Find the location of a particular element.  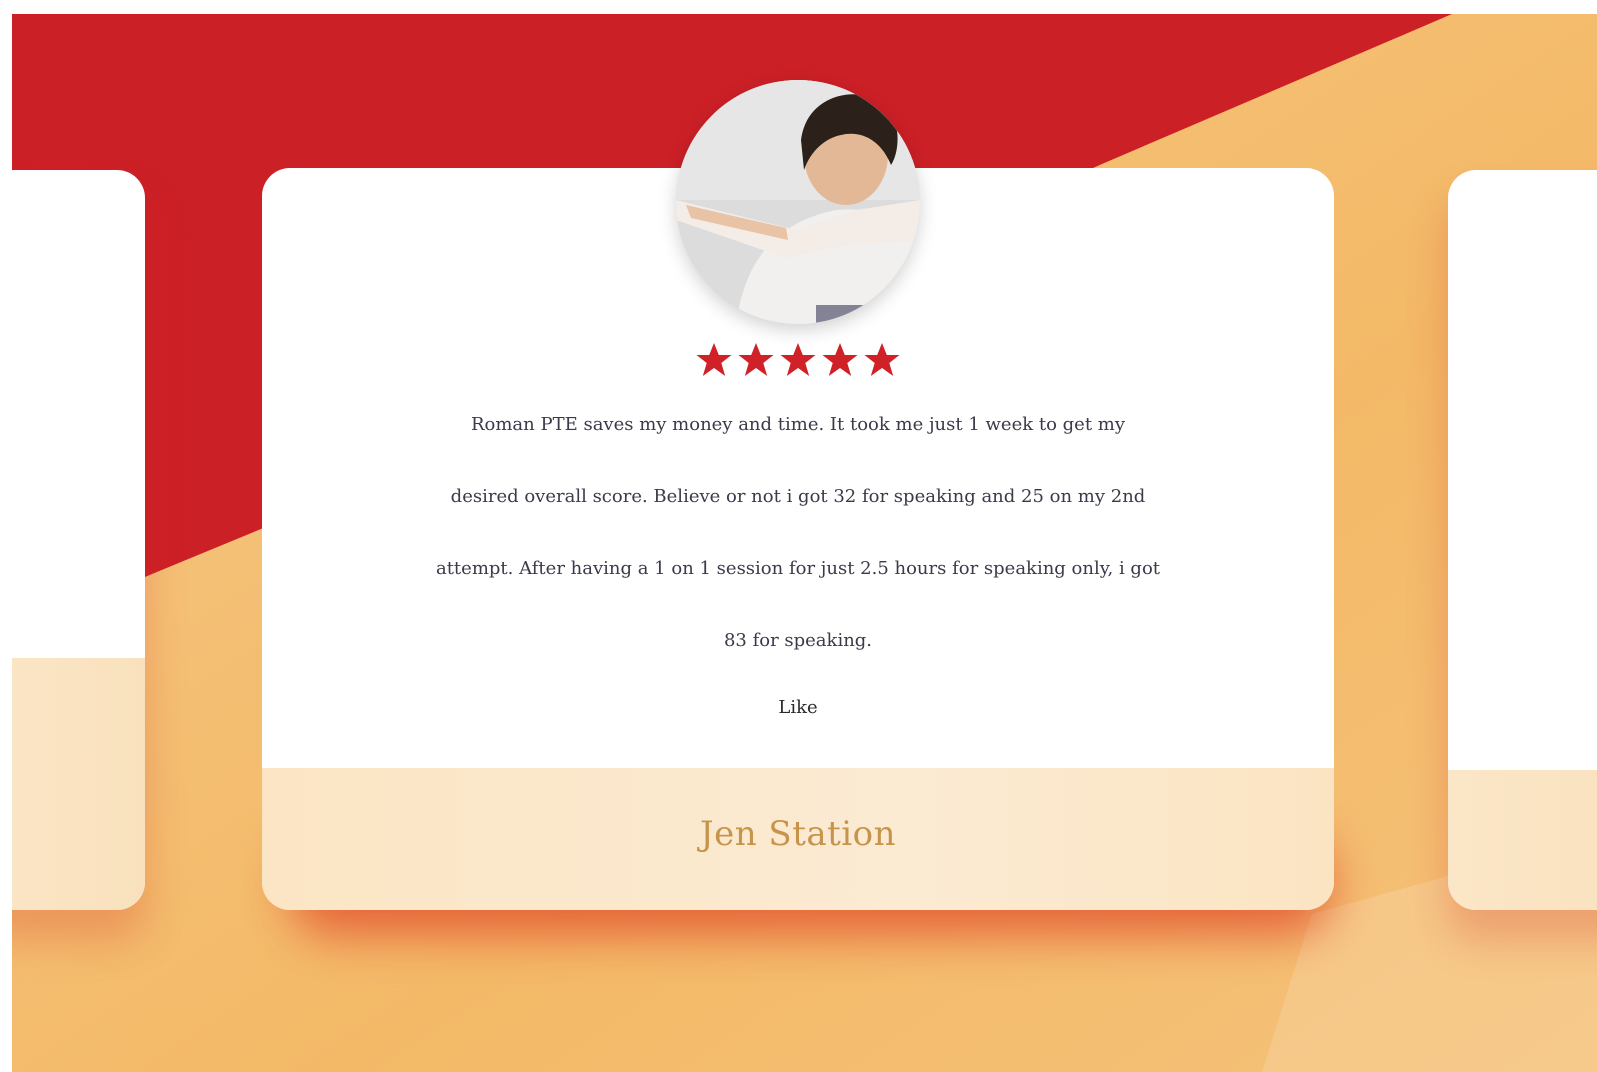

rating-stars is located at coordinates (798, 360).